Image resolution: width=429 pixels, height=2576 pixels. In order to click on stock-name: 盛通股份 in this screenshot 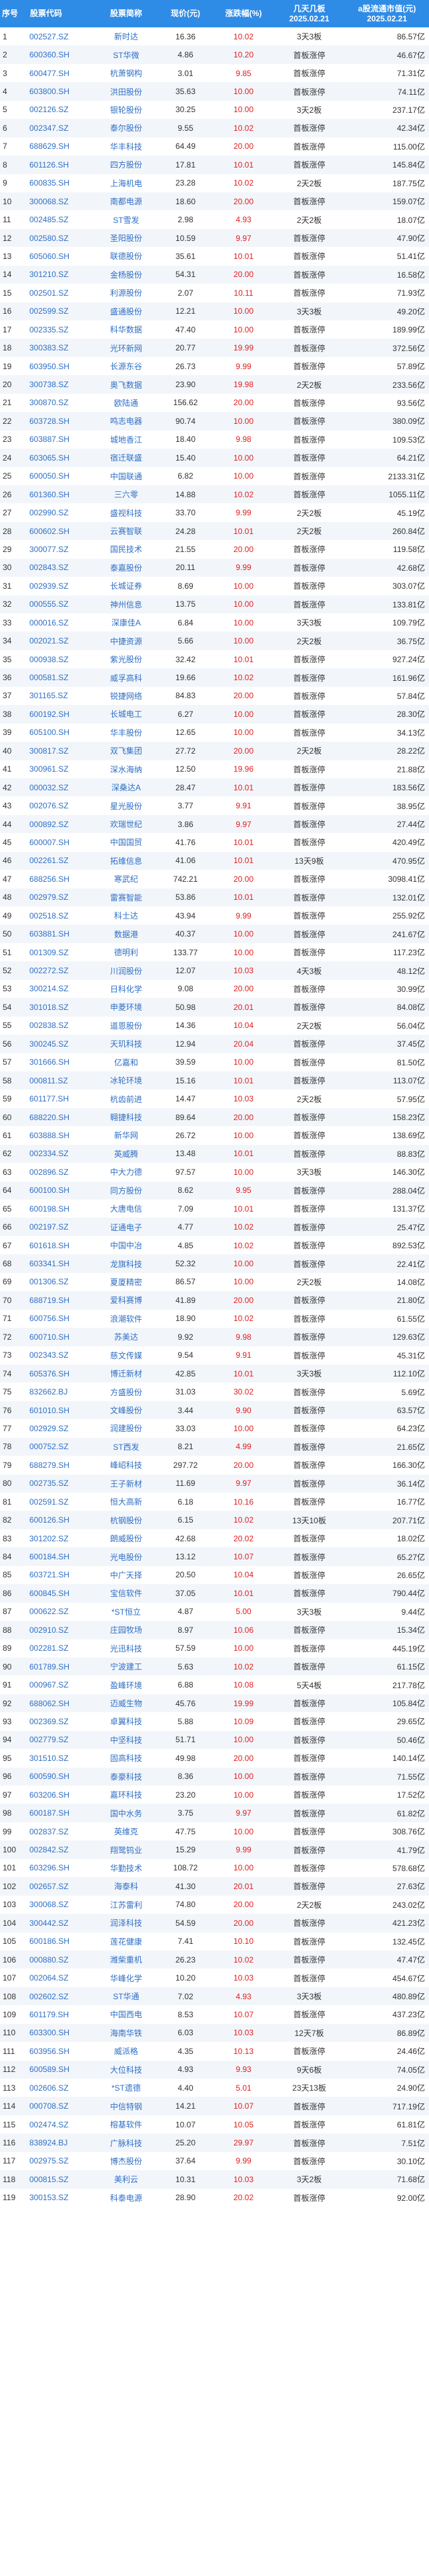, I will do `click(126, 311)`.